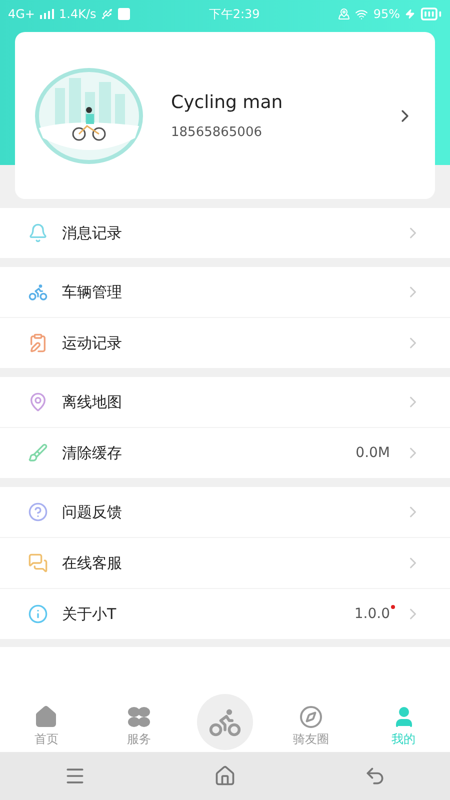 Image resolution: width=450 pixels, height=800 pixels. What do you see at coordinates (92, 292) in the screenshot?
I see `menu-label: 车辆管理` at bounding box center [92, 292].